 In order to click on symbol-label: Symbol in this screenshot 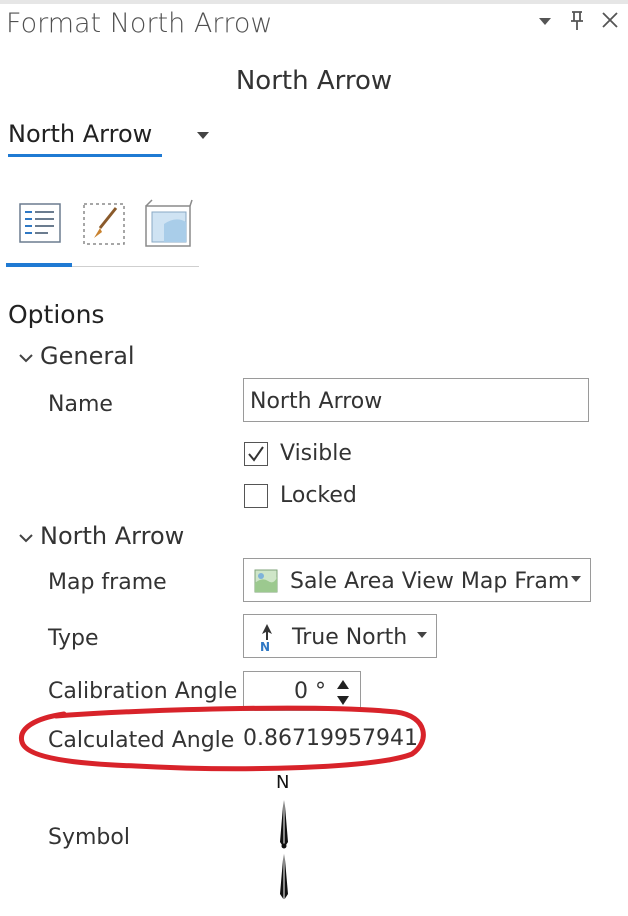, I will do `click(89, 837)`.